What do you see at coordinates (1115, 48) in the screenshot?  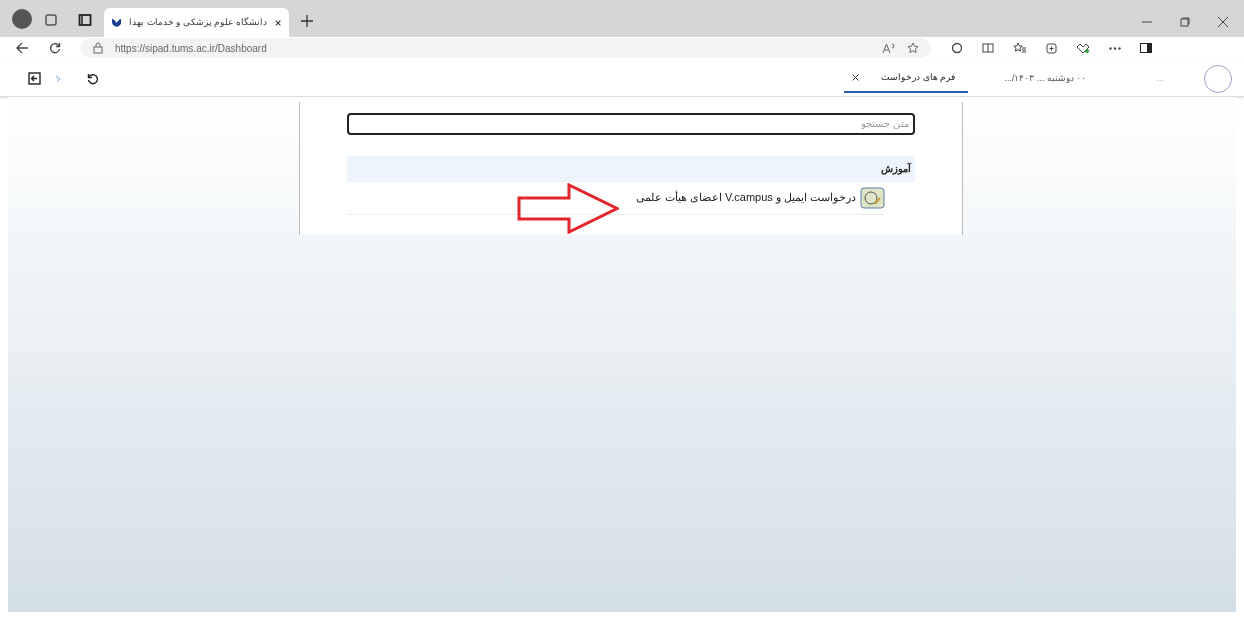 I see `more-icon` at bounding box center [1115, 48].